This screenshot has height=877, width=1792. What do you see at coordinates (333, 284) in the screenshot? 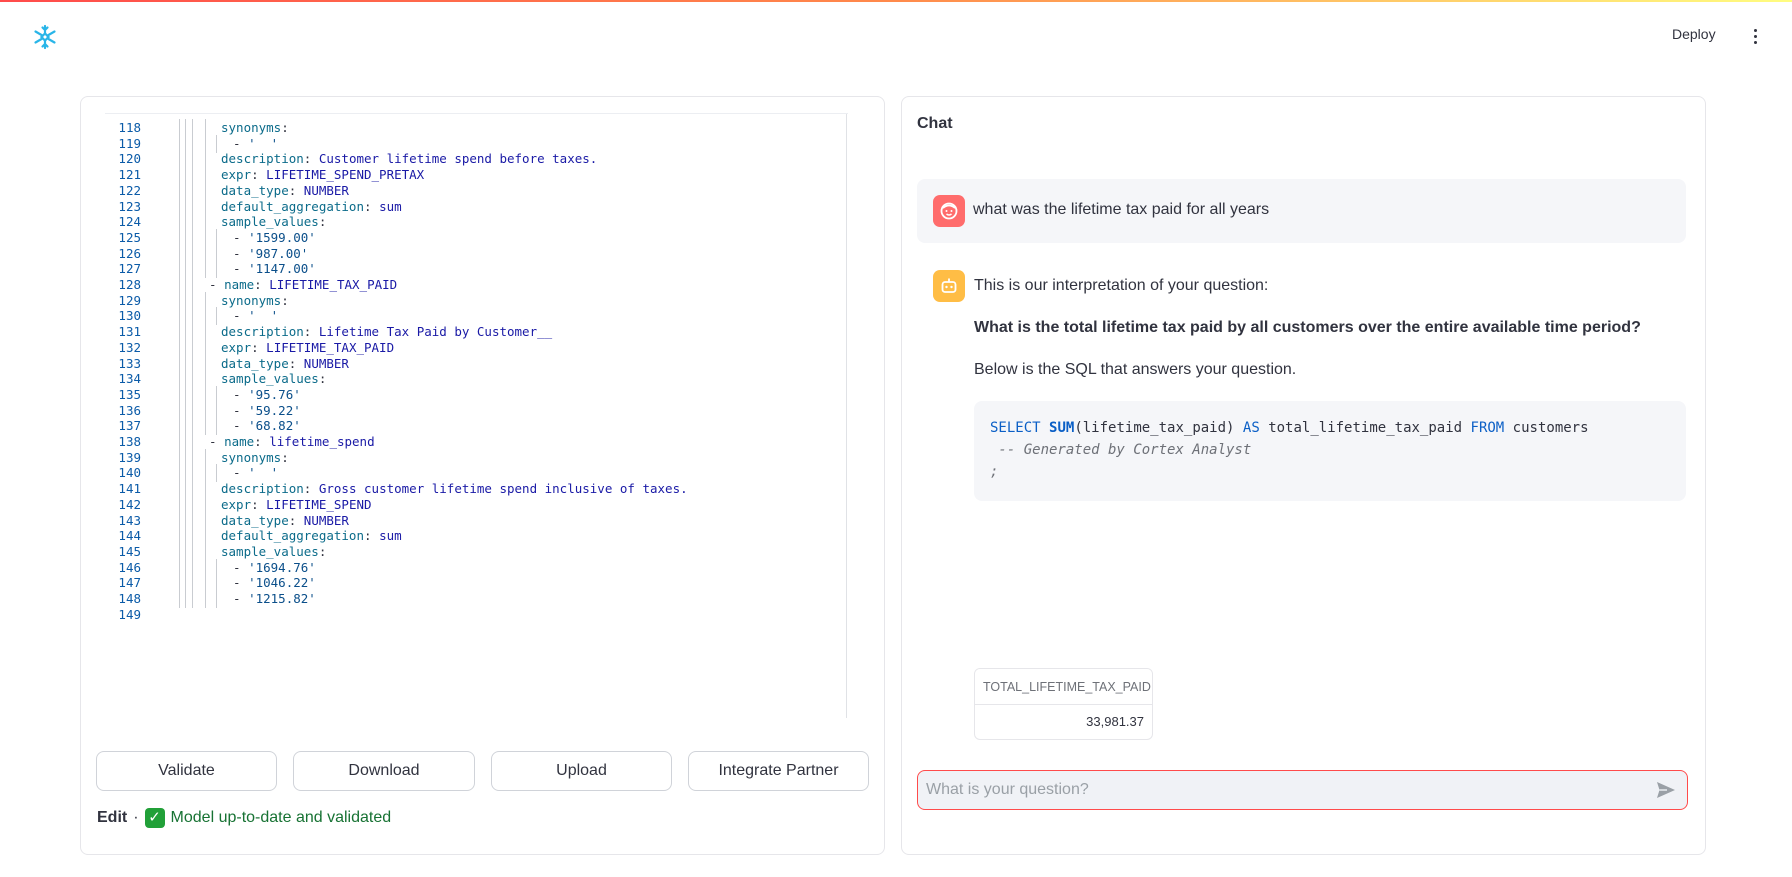
I see `code-token: LIFETIME_TAX_PAID` at bounding box center [333, 284].